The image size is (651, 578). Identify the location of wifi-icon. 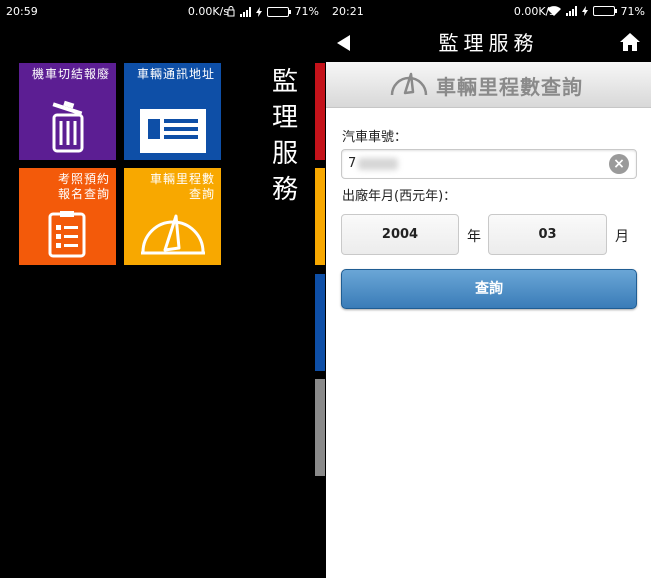
(554, 11).